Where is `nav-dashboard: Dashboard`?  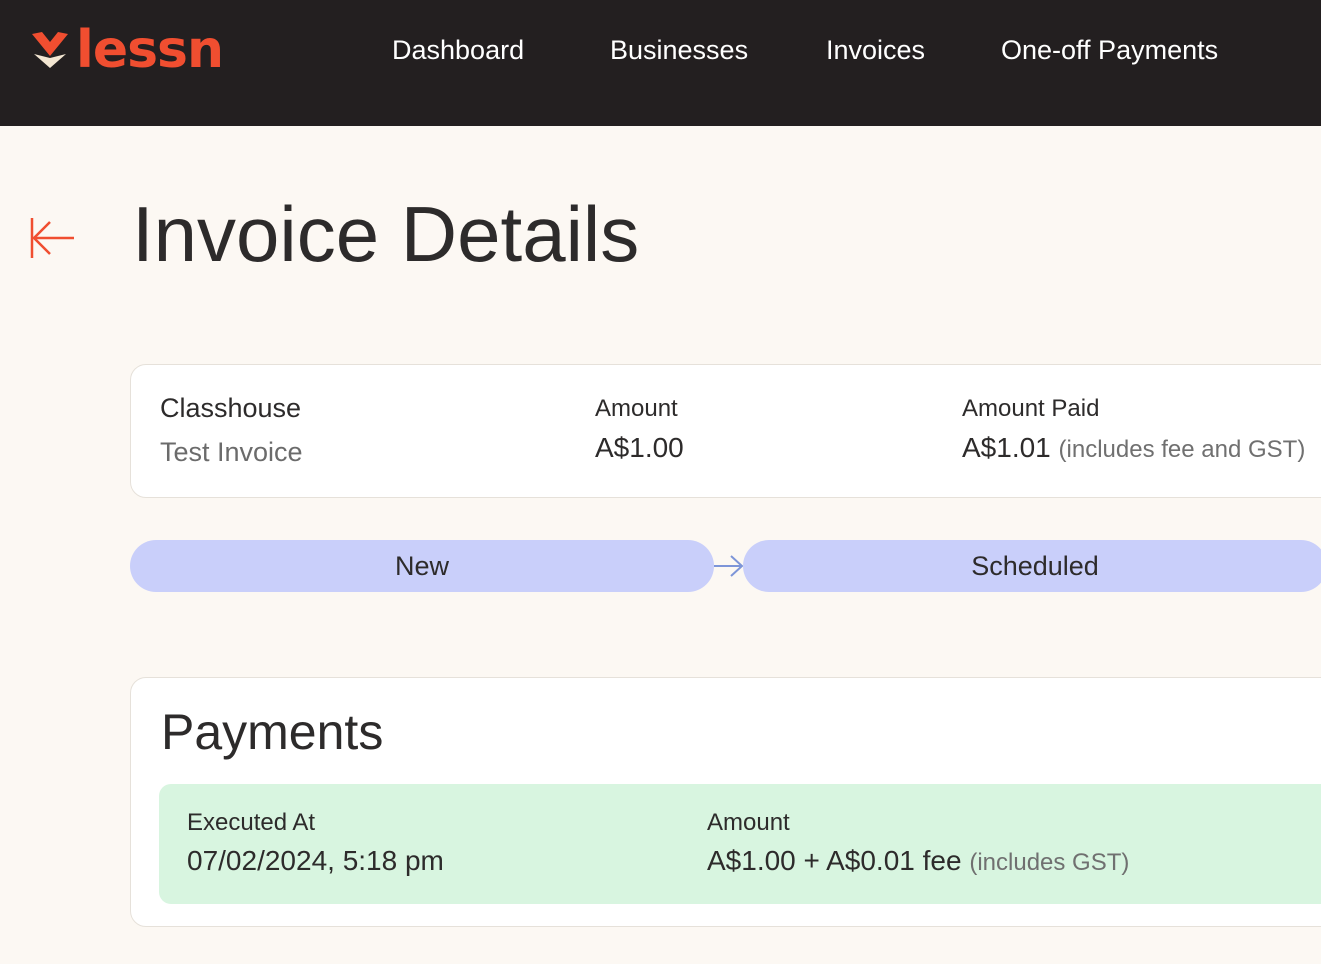
nav-dashboard: Dashboard is located at coordinates (458, 50).